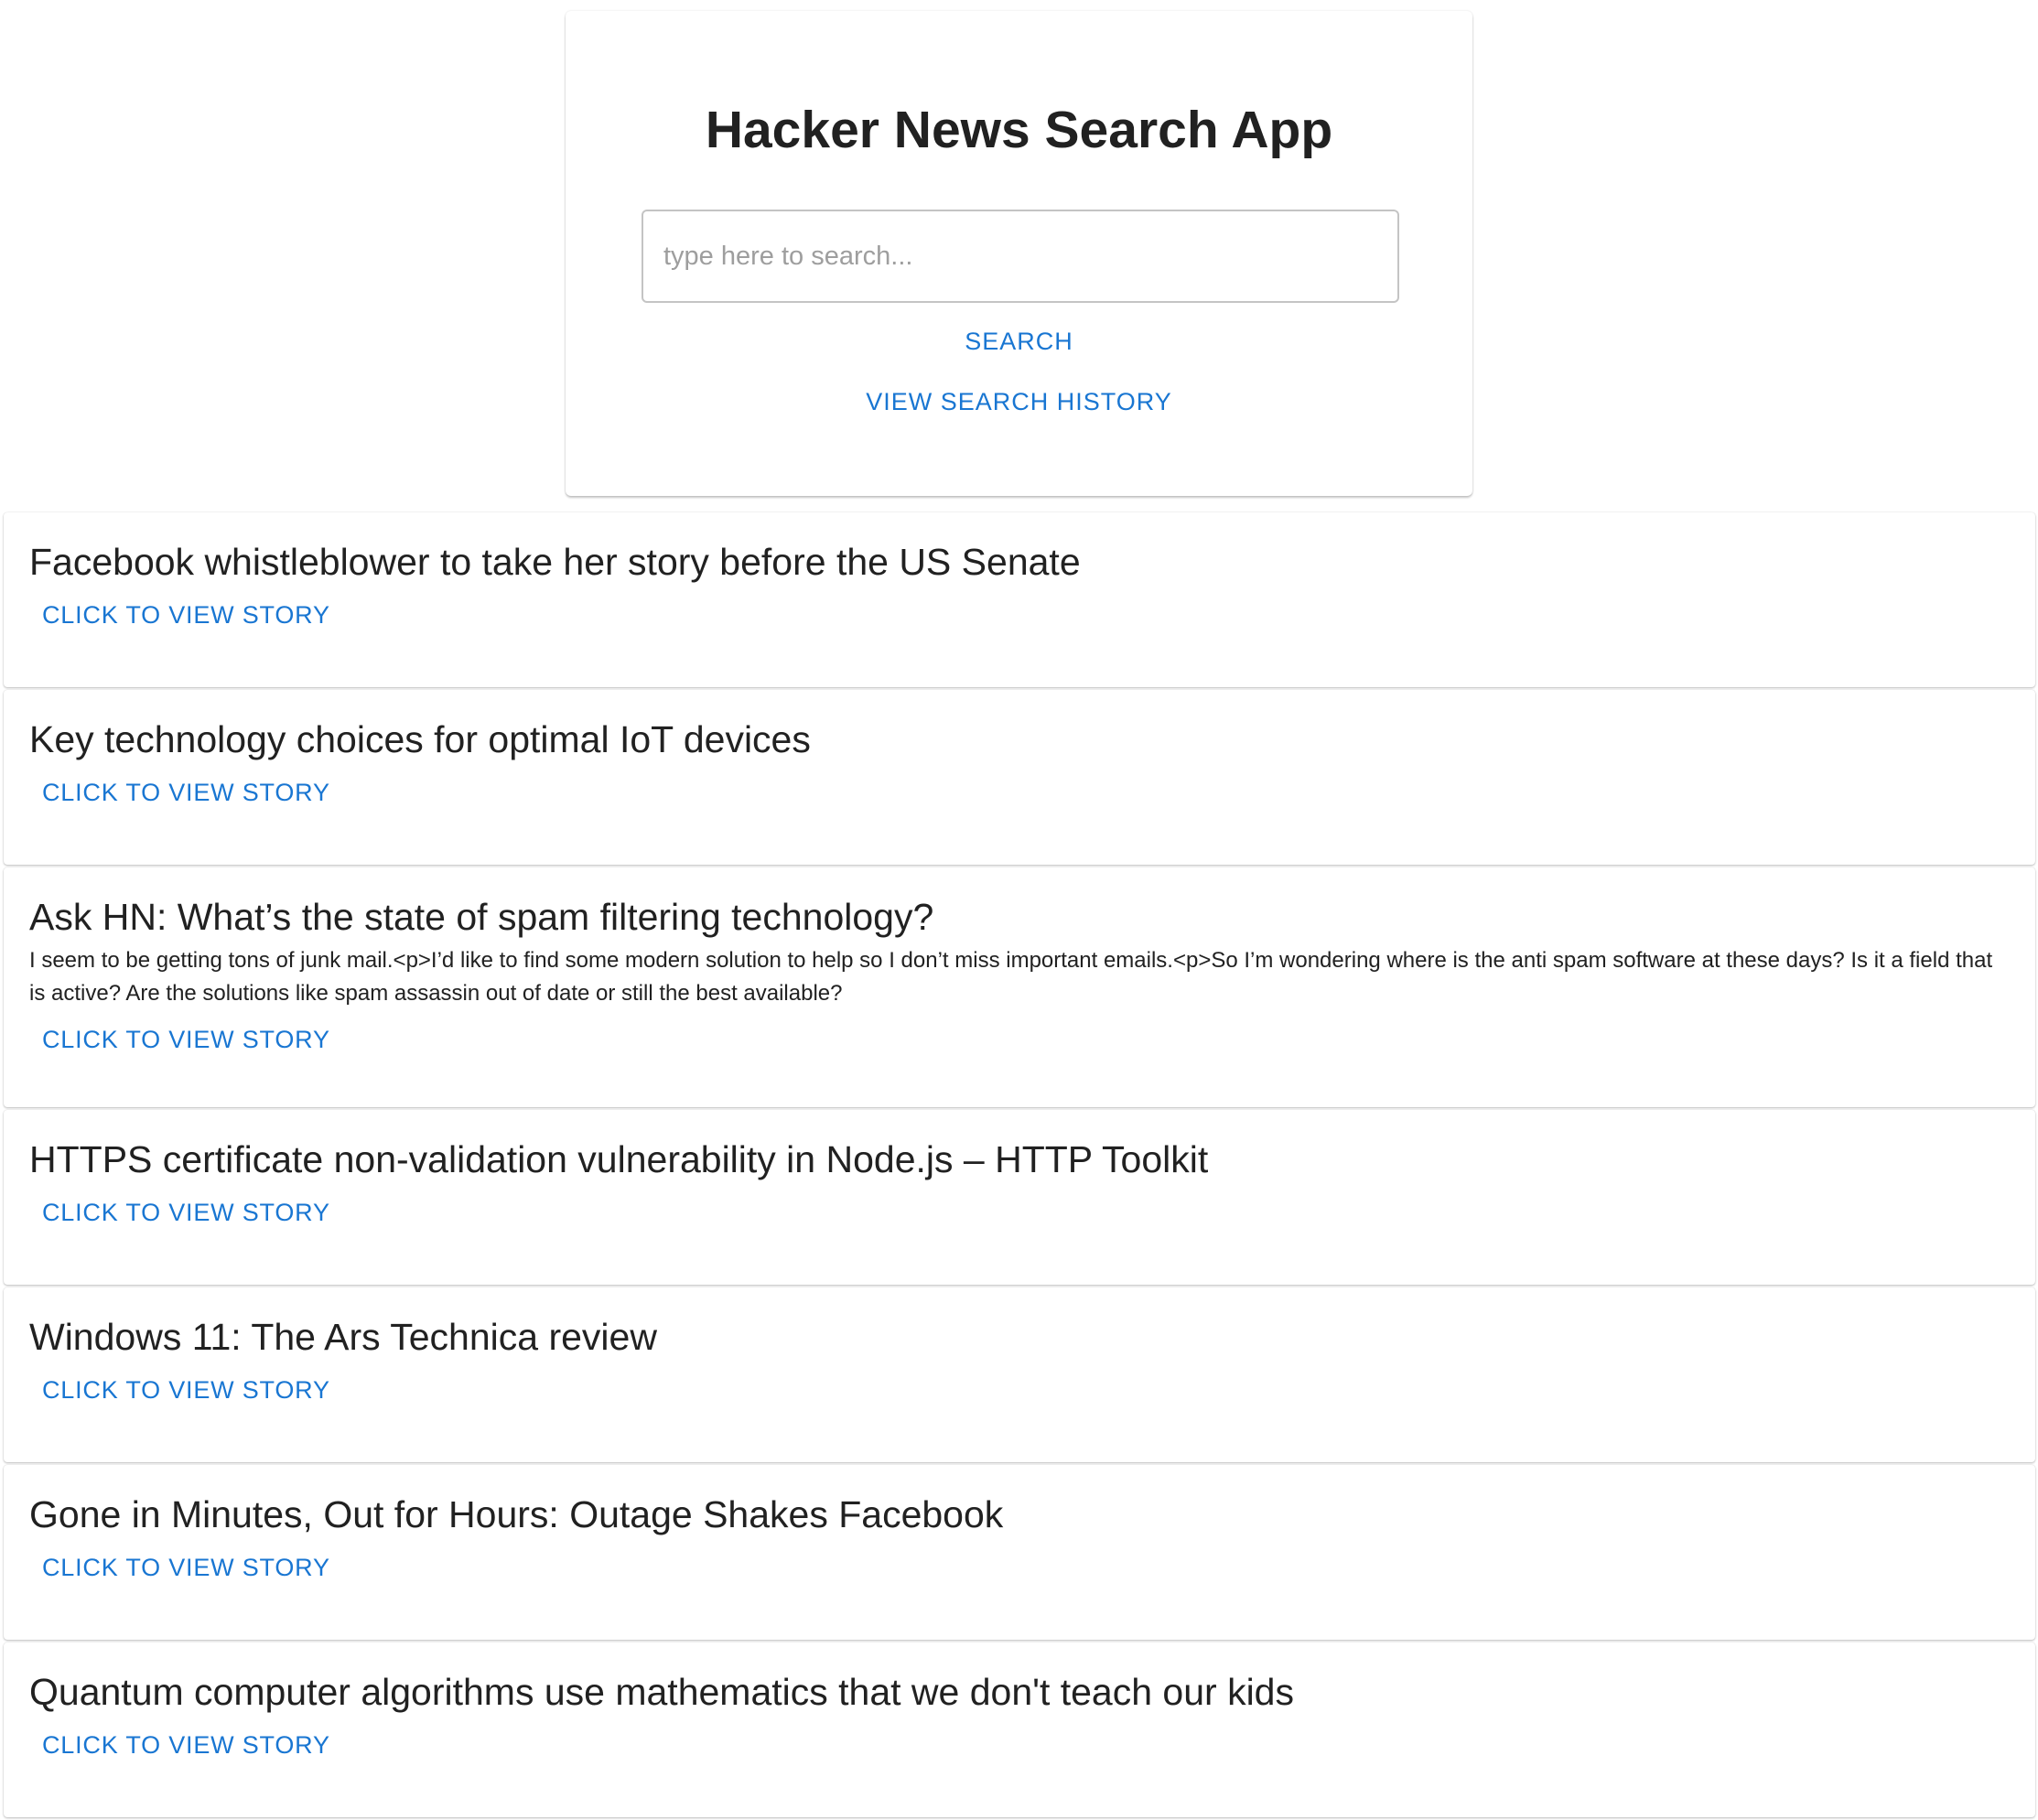  What do you see at coordinates (343, 1337) in the screenshot?
I see `story-title: Windows 11: The Ars Technica review` at bounding box center [343, 1337].